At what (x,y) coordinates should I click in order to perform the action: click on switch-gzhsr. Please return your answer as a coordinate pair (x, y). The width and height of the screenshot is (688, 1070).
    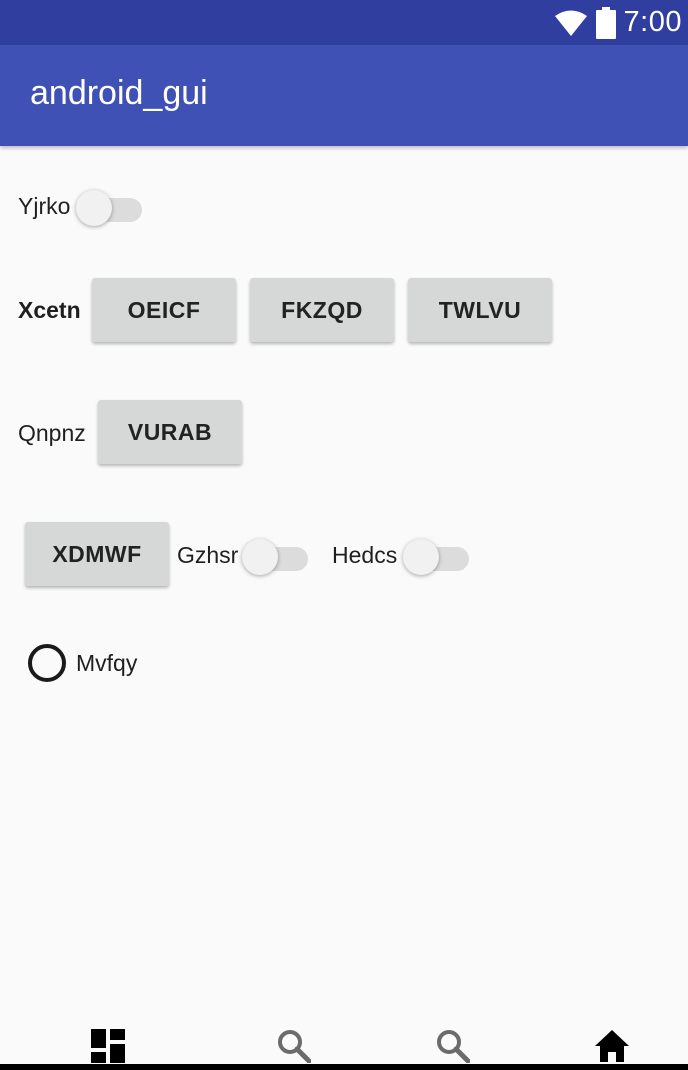
    Looking at the image, I should click on (275, 555).